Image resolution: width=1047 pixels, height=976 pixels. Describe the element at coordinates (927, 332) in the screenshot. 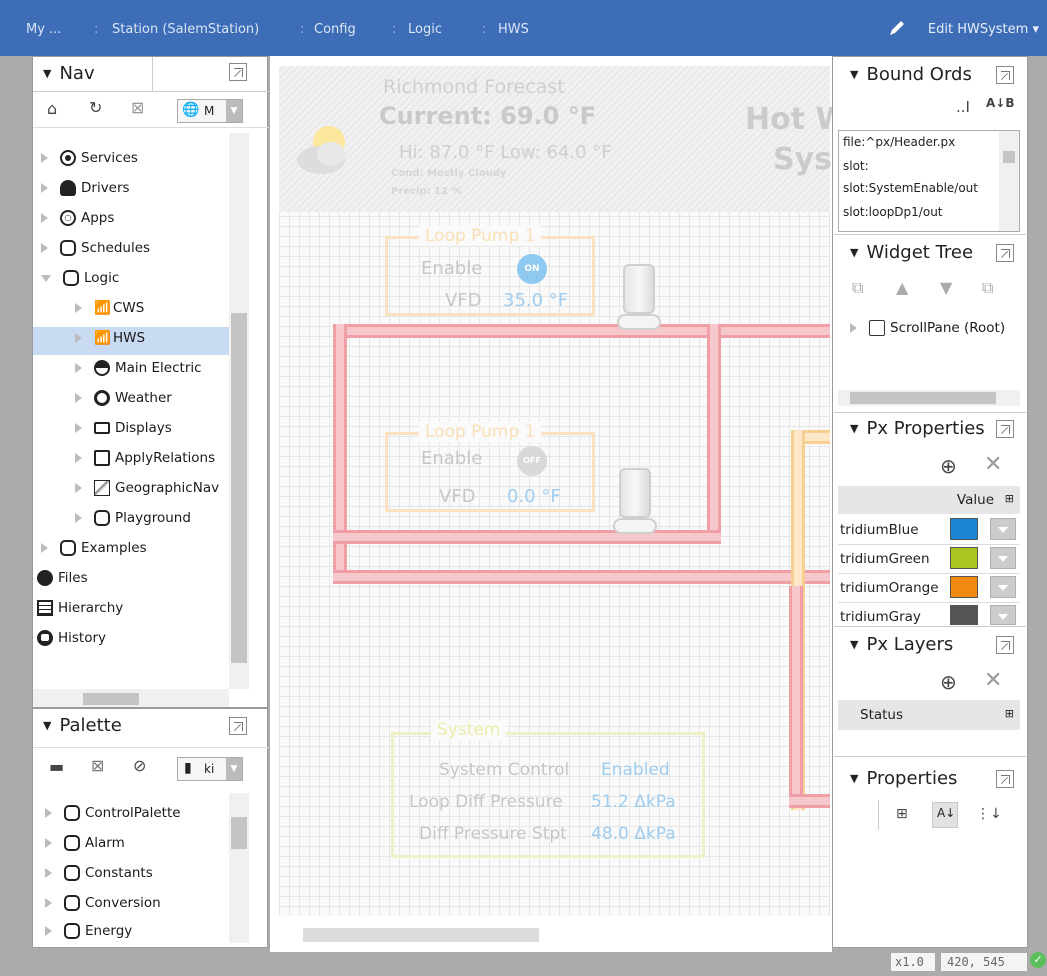

I see `widget-tree-root: ScrollPane (Root)` at that location.